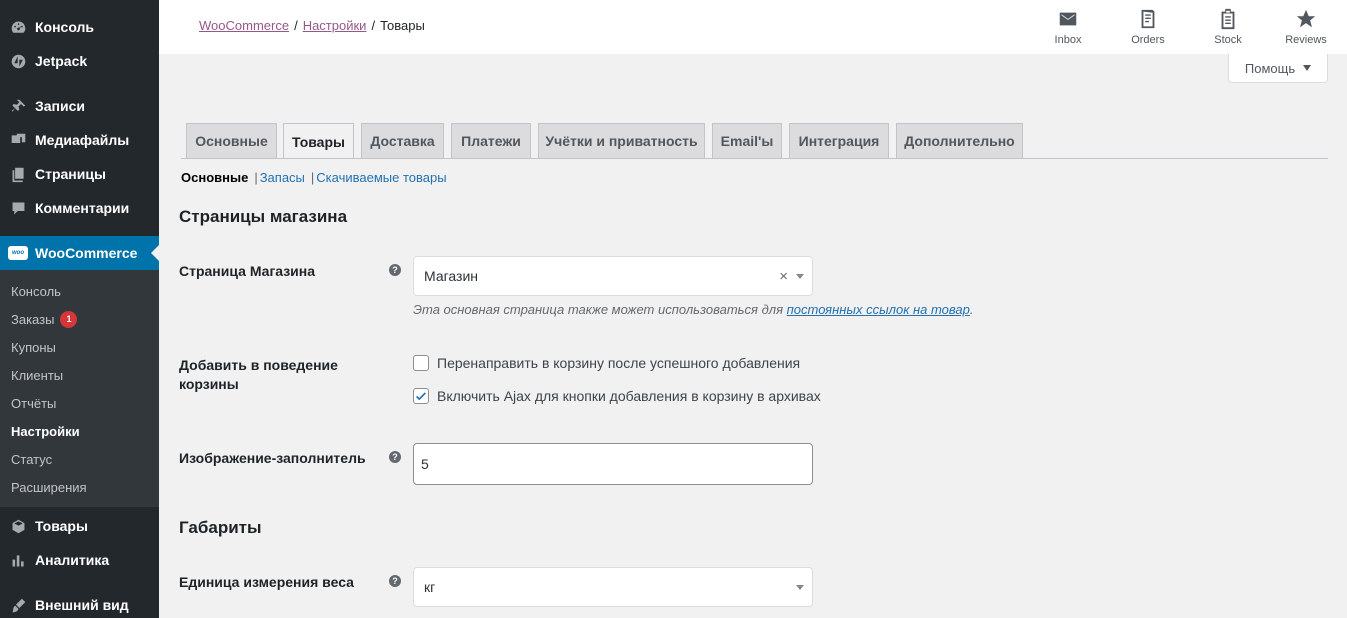  I want to click on box-icon, so click(18, 526).